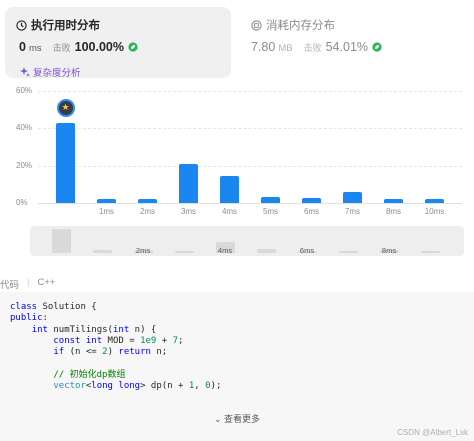 The height and width of the screenshot is (441, 474). I want to click on bar-2ms, so click(147, 201).